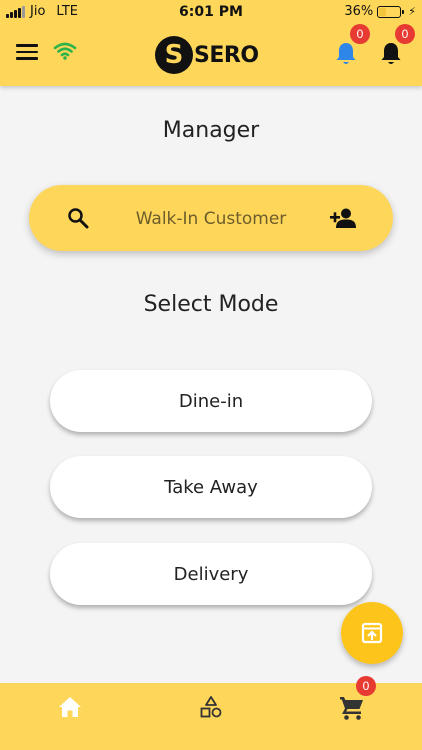 This screenshot has width=422, height=750. I want to click on search-icon, so click(78, 218).